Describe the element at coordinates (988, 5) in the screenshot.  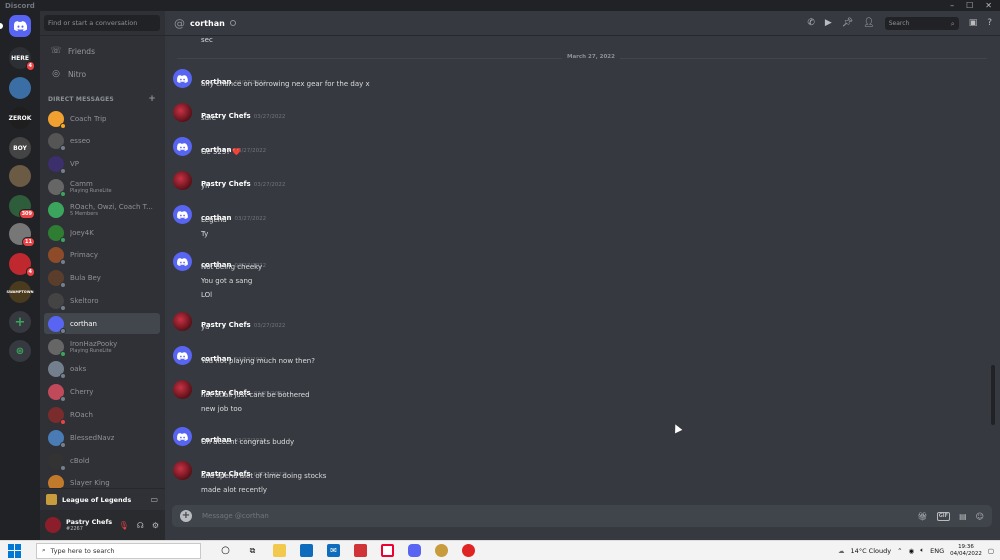
I see `close-icon: ✕` at that location.